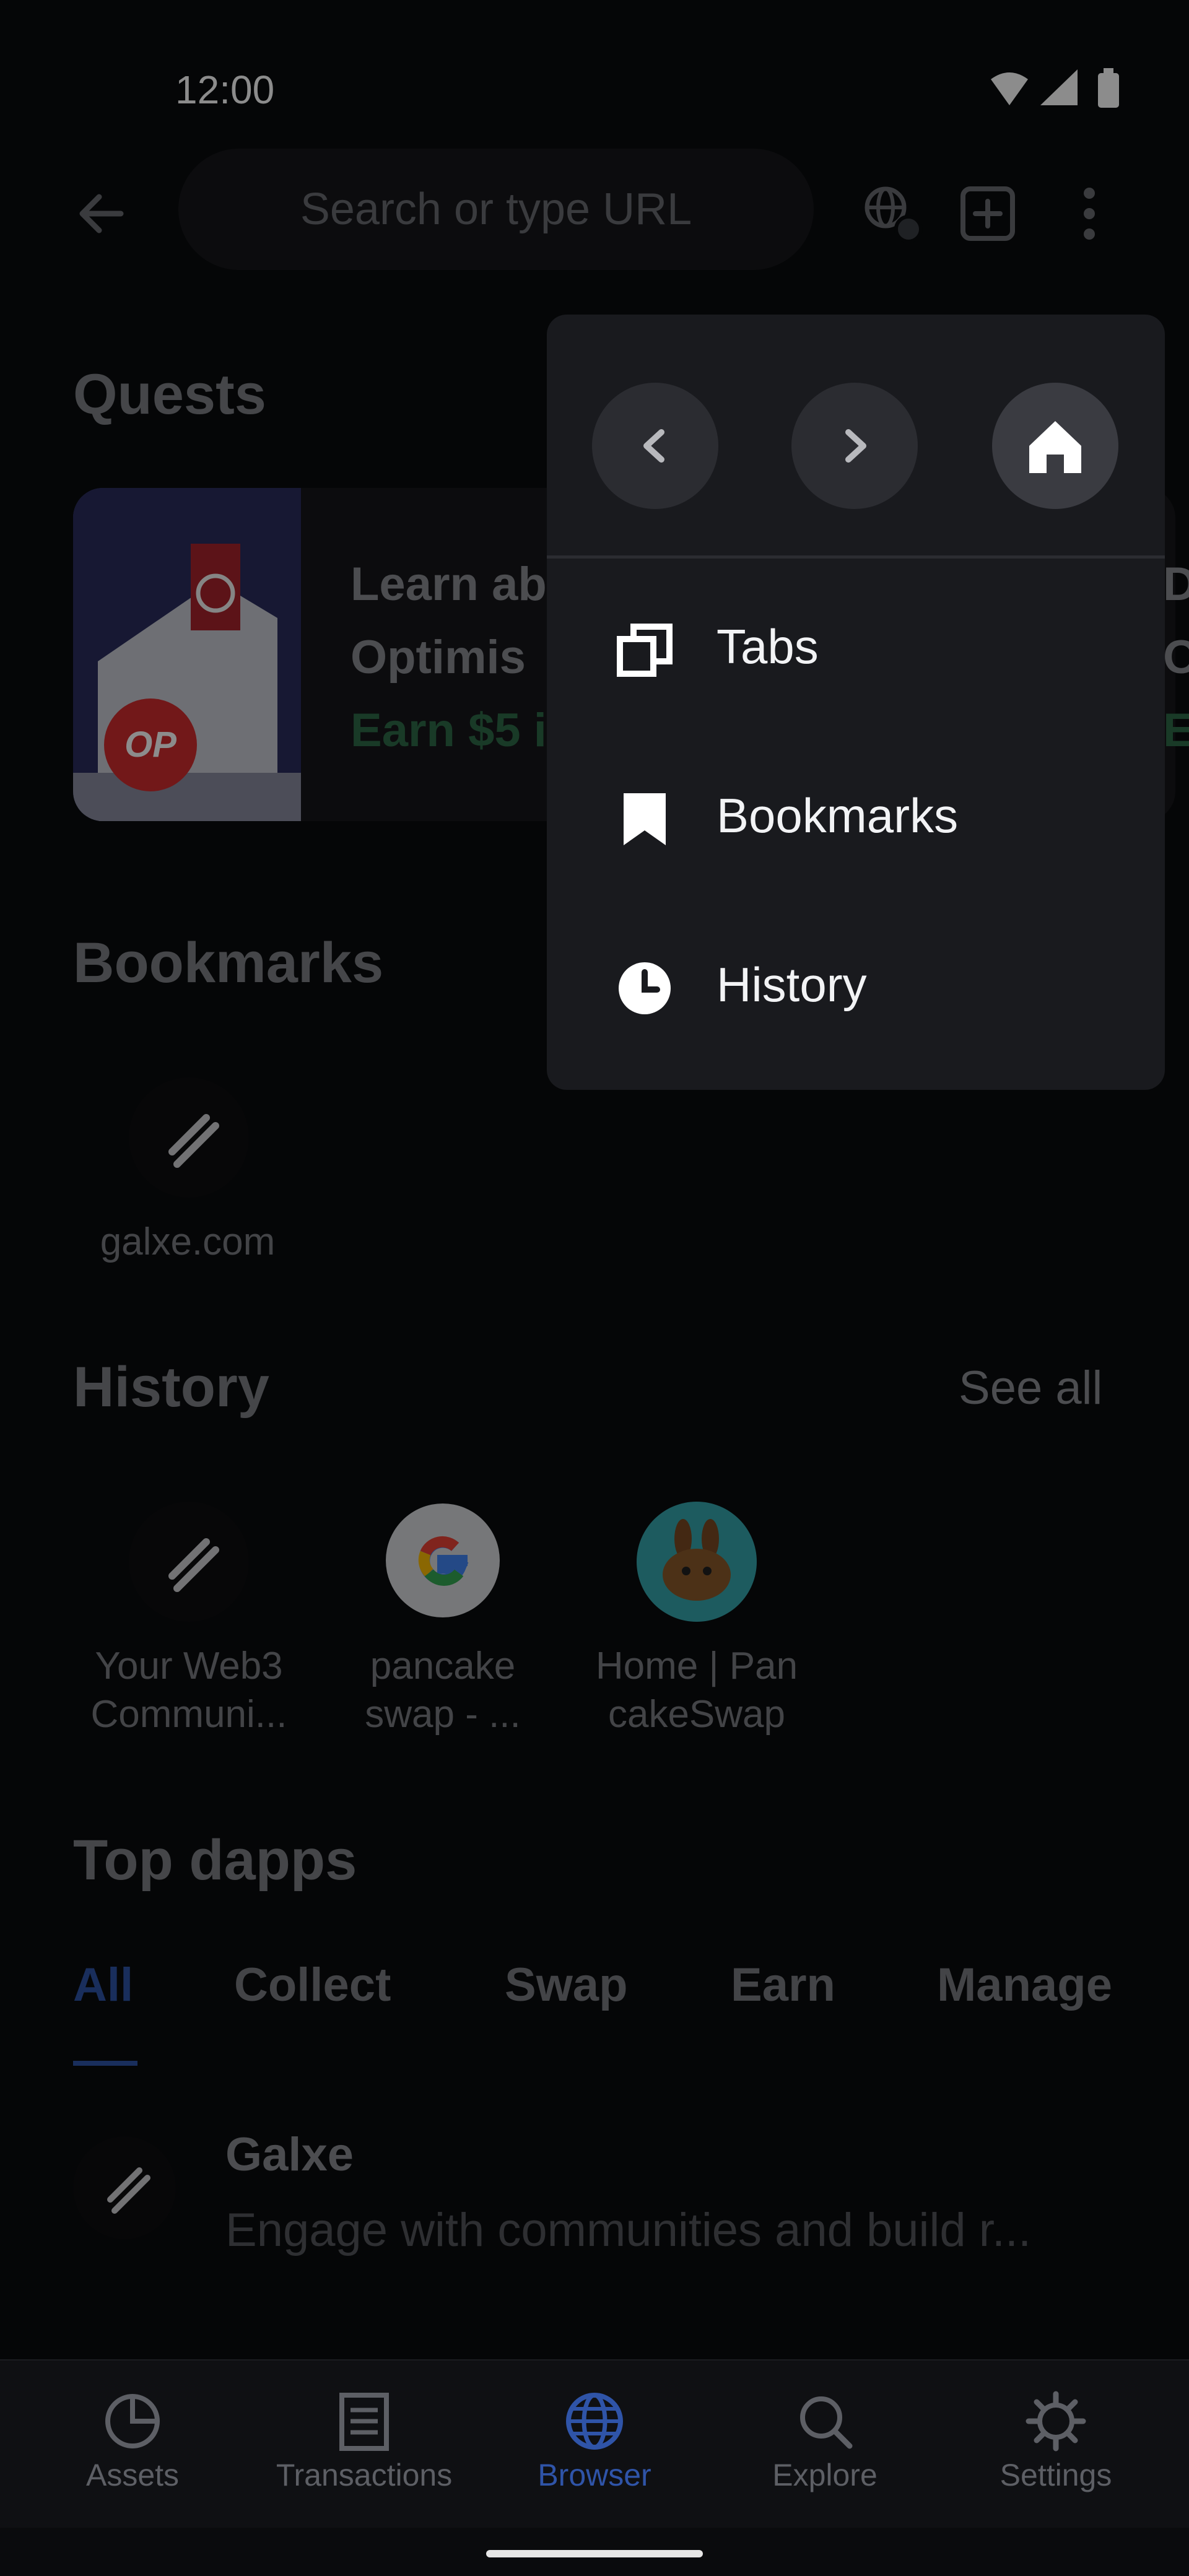 The width and height of the screenshot is (1189, 2576). Describe the element at coordinates (697, 1562) in the screenshot. I see `pancakeswap-icon` at that location.